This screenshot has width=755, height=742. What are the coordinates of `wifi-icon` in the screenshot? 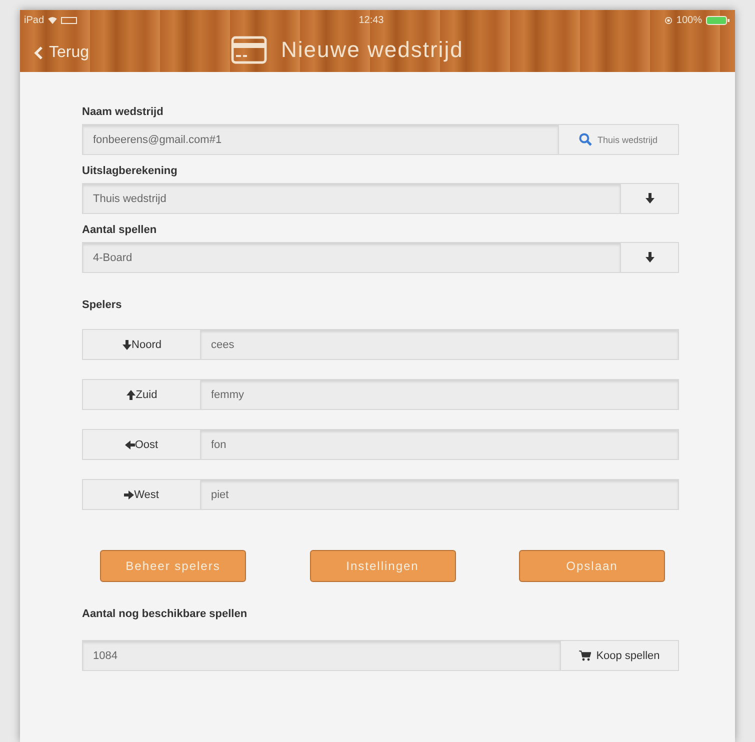 It's located at (53, 20).